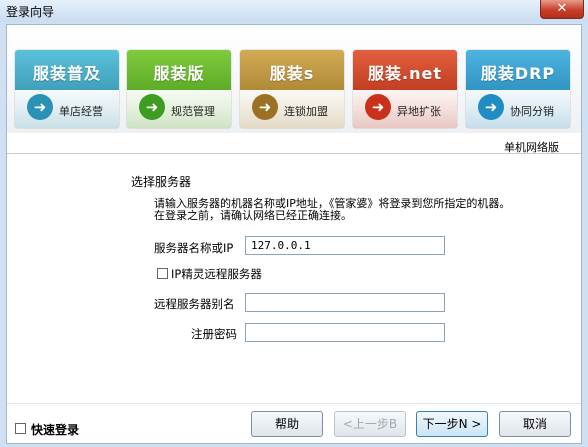 The width and height of the screenshot is (588, 447). Describe the element at coordinates (162, 273) in the screenshot. I see `ip-elf-checkbox` at that location.